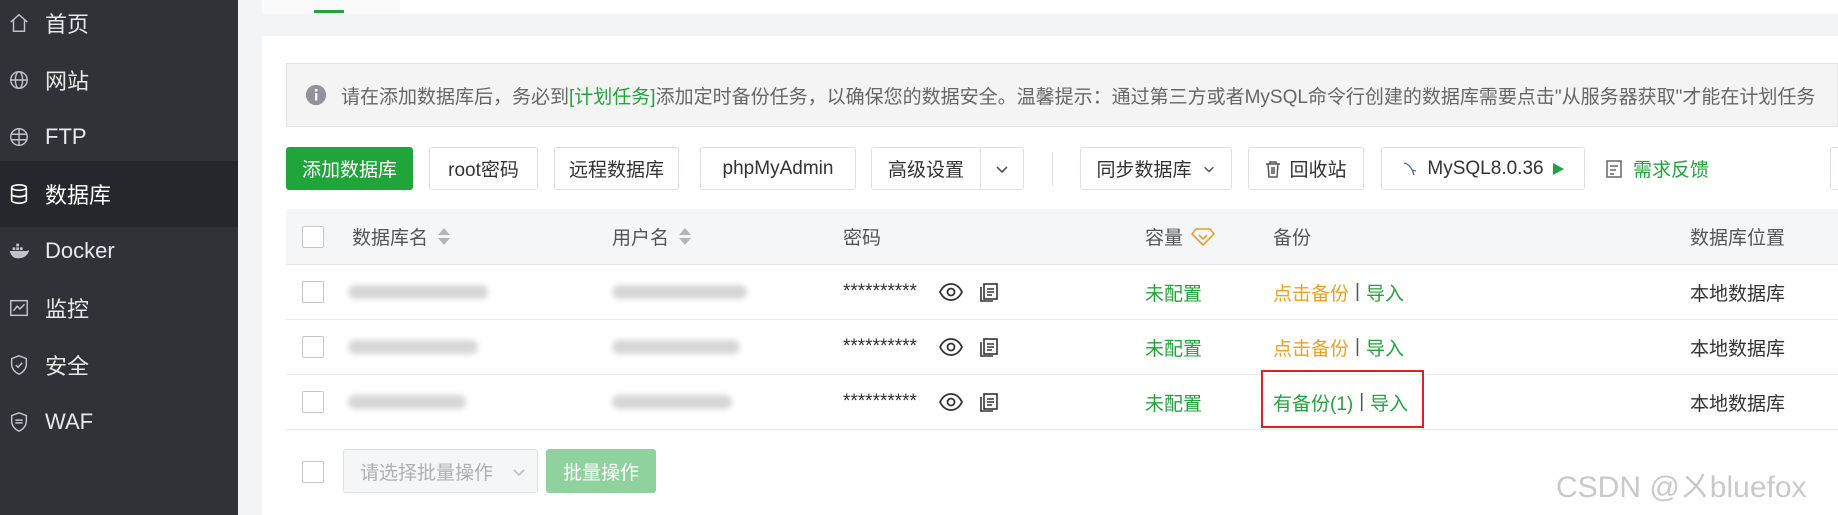  I want to click on sidebar-item-waf: WAF, so click(119, 422).